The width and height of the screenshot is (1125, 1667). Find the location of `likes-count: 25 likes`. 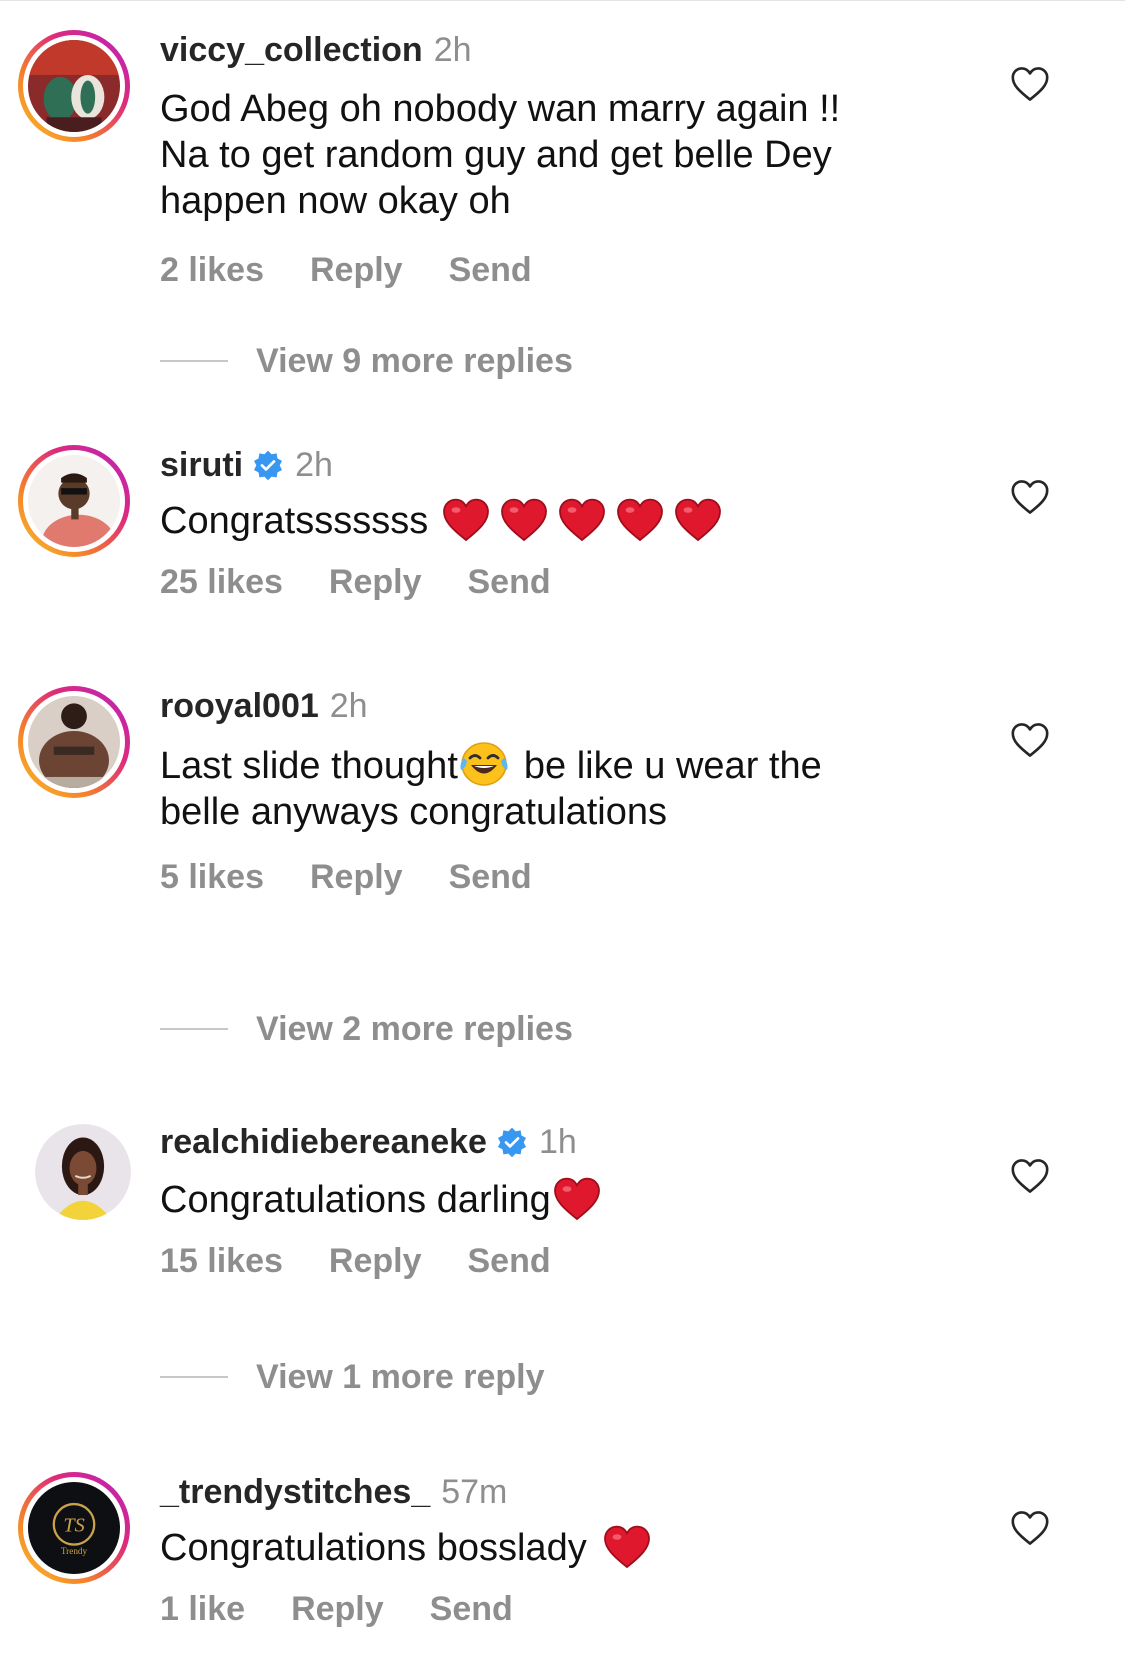

likes-count: 25 likes is located at coordinates (221, 582).